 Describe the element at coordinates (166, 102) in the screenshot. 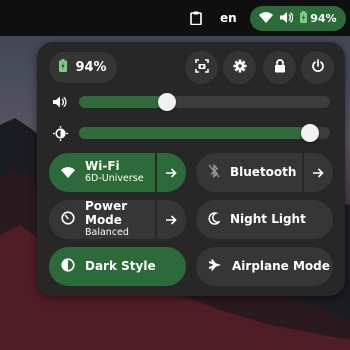

I see `volume-slider-handle` at that location.